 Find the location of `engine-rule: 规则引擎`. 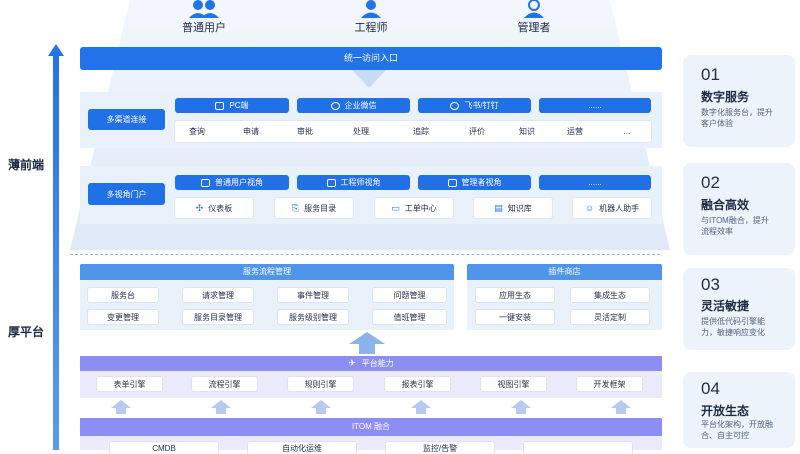

engine-rule: 规则引擎 is located at coordinates (320, 384).